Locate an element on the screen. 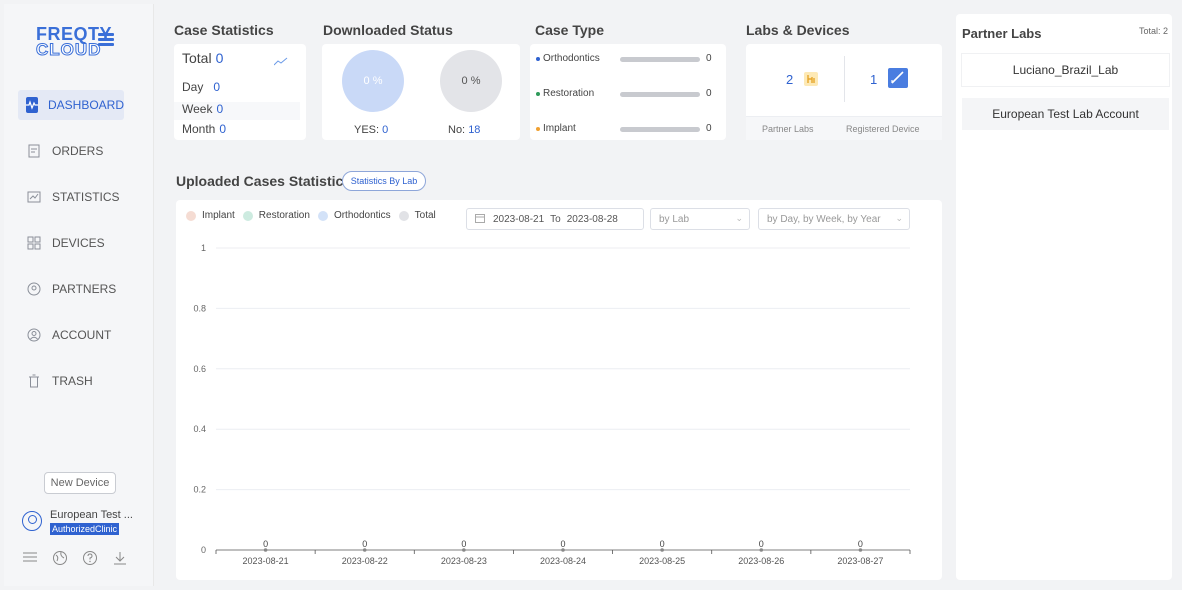 Image resolution: width=1182 pixels, height=590 pixels. partner-labs-total: Total: 2 is located at coordinates (1153, 31).